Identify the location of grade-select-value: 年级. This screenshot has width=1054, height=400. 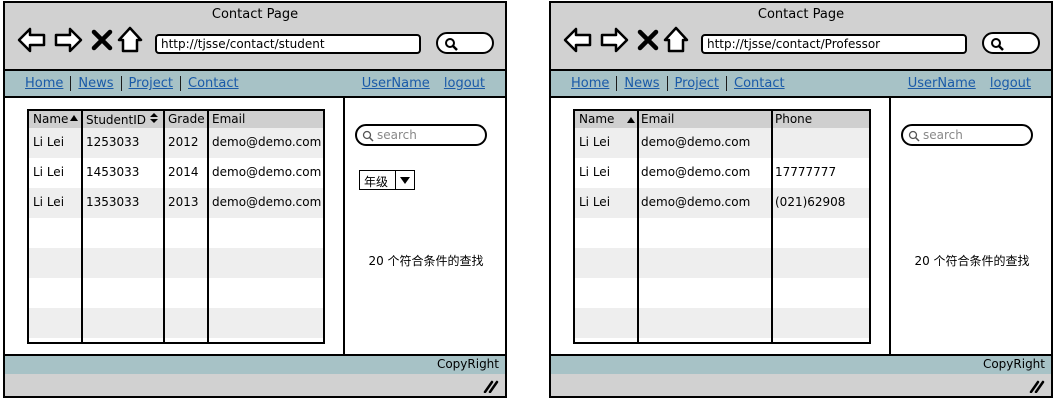
(376, 182).